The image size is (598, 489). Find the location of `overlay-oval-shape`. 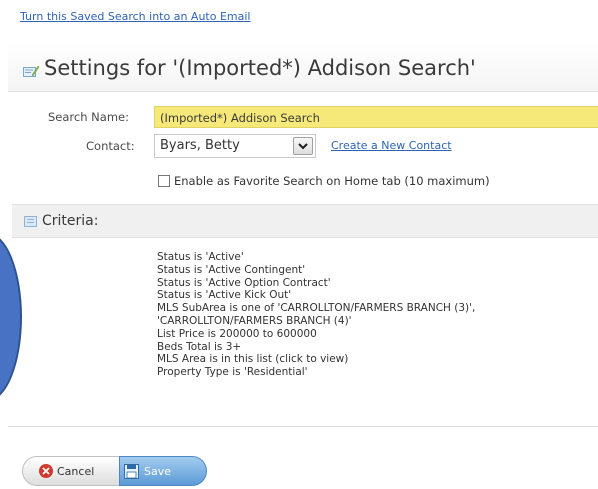

overlay-oval-shape is located at coordinates (11, 317).